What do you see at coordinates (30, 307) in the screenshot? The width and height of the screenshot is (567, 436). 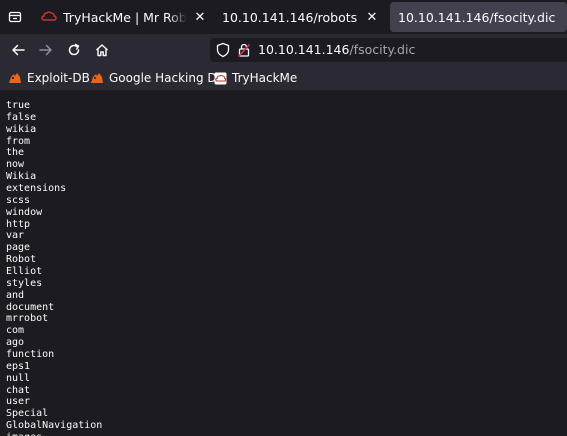 I see `word-line: document` at bounding box center [30, 307].